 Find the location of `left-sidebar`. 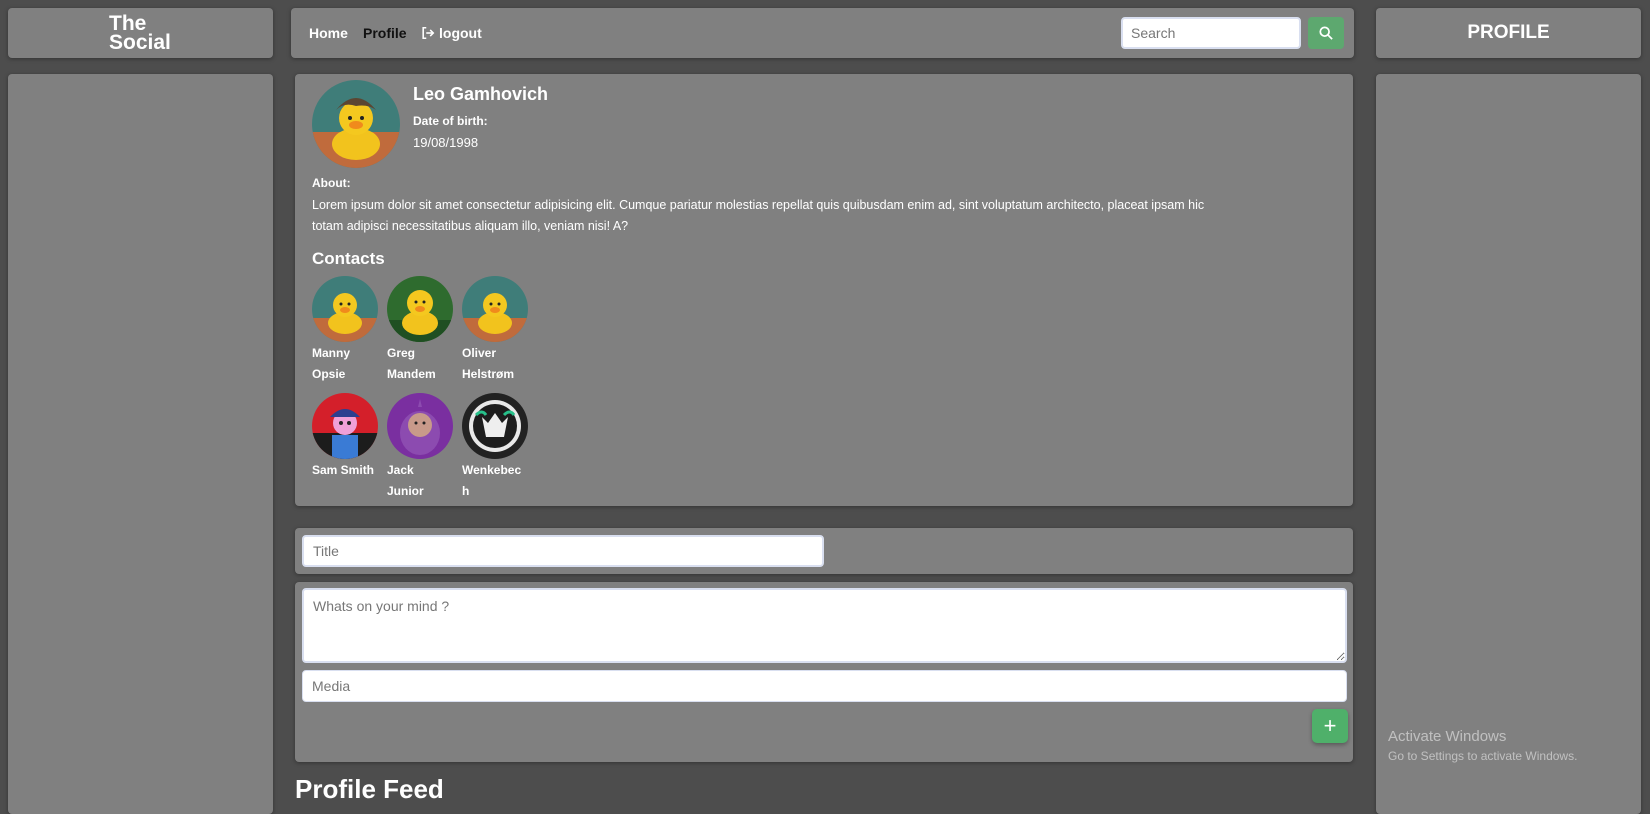

left-sidebar is located at coordinates (140, 444).